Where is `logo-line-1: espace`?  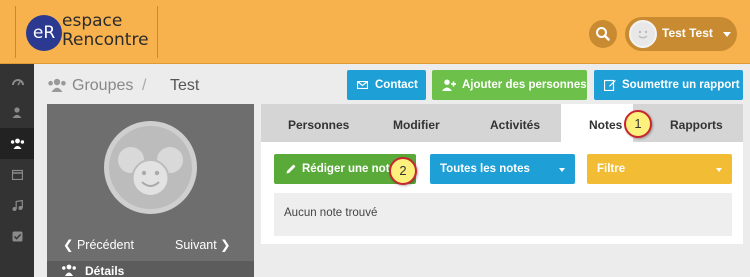
logo-line-1: espace is located at coordinates (92, 21).